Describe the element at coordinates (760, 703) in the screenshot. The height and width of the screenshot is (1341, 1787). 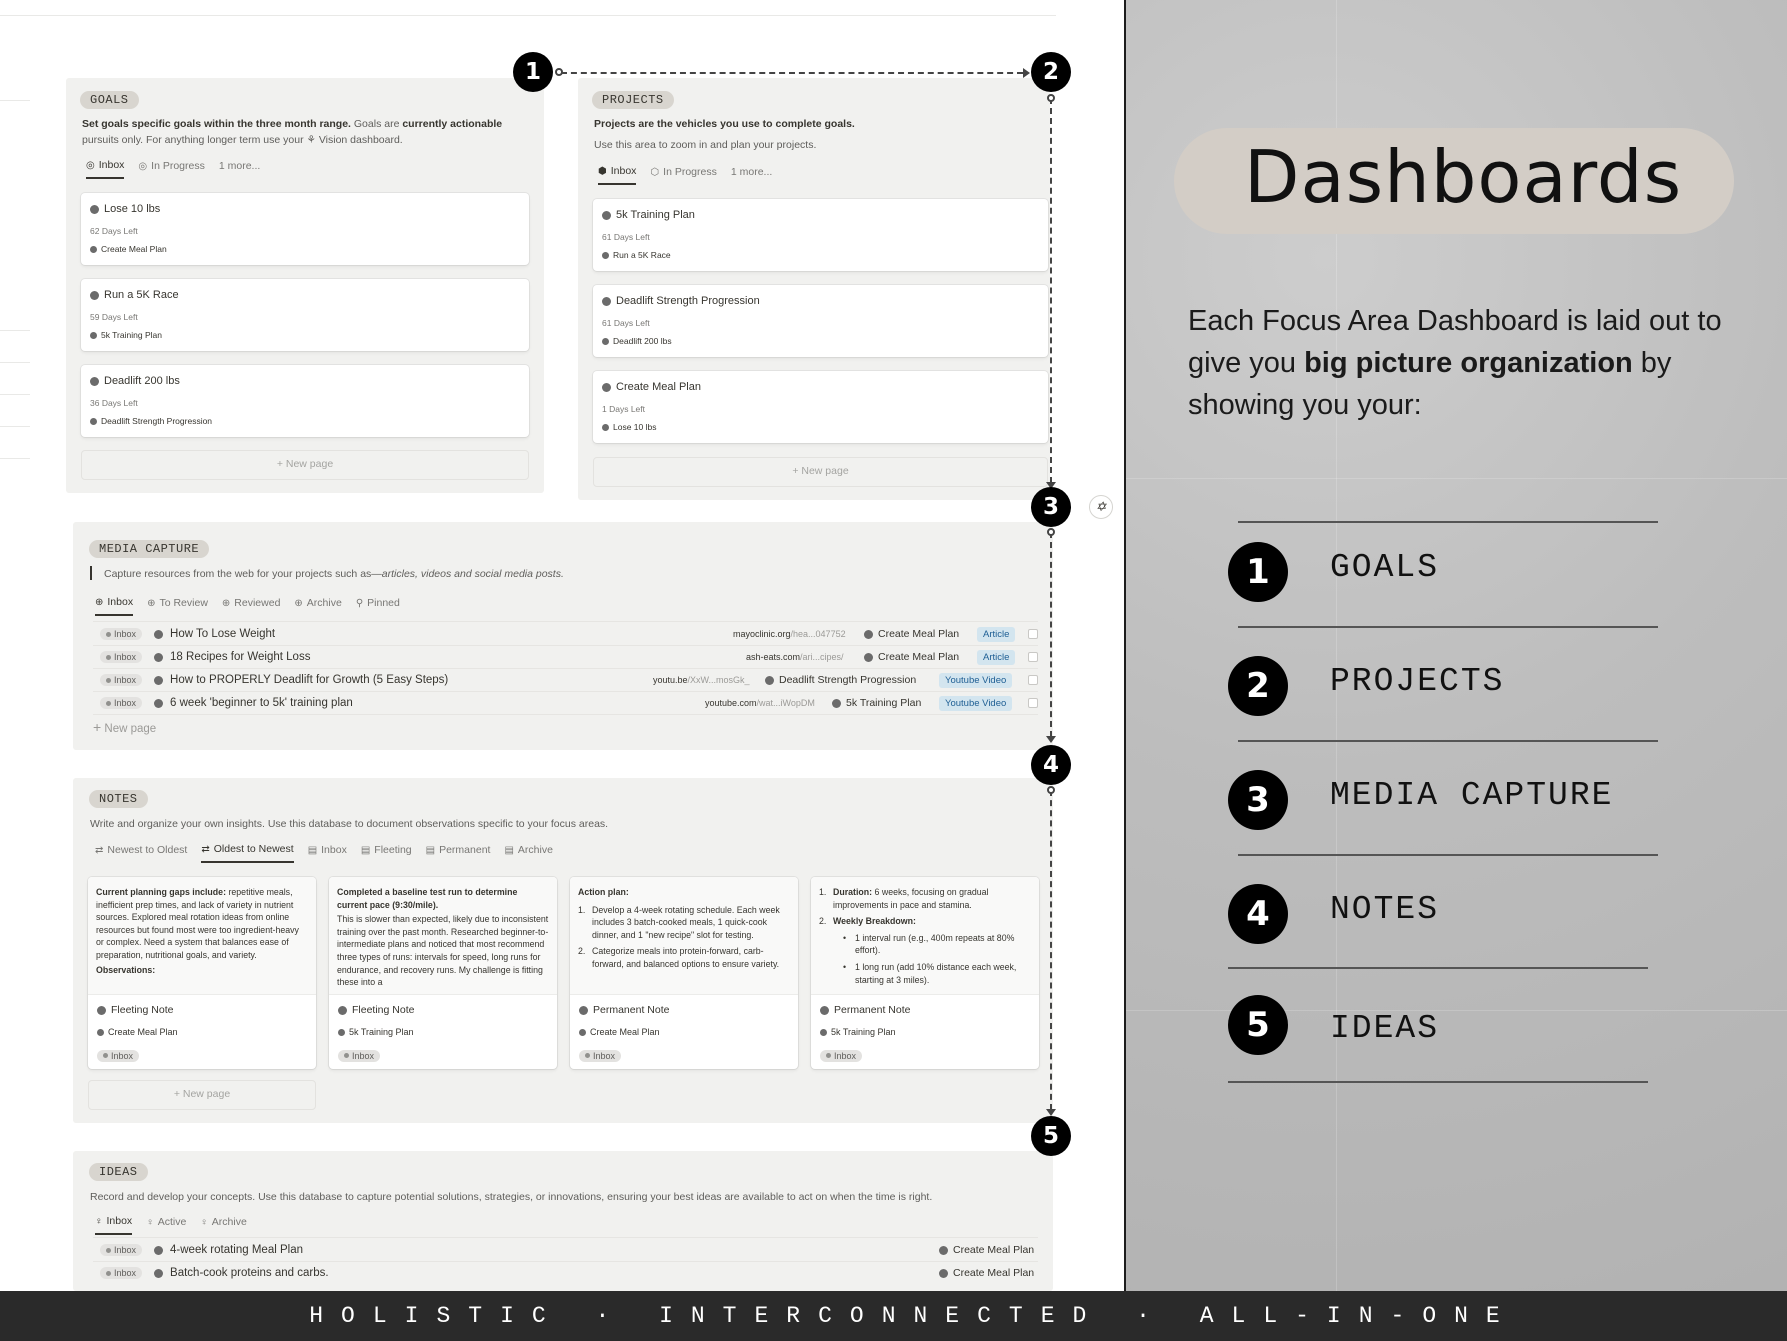
I see `media-url: youtube.com/wat...iWopDM` at that location.